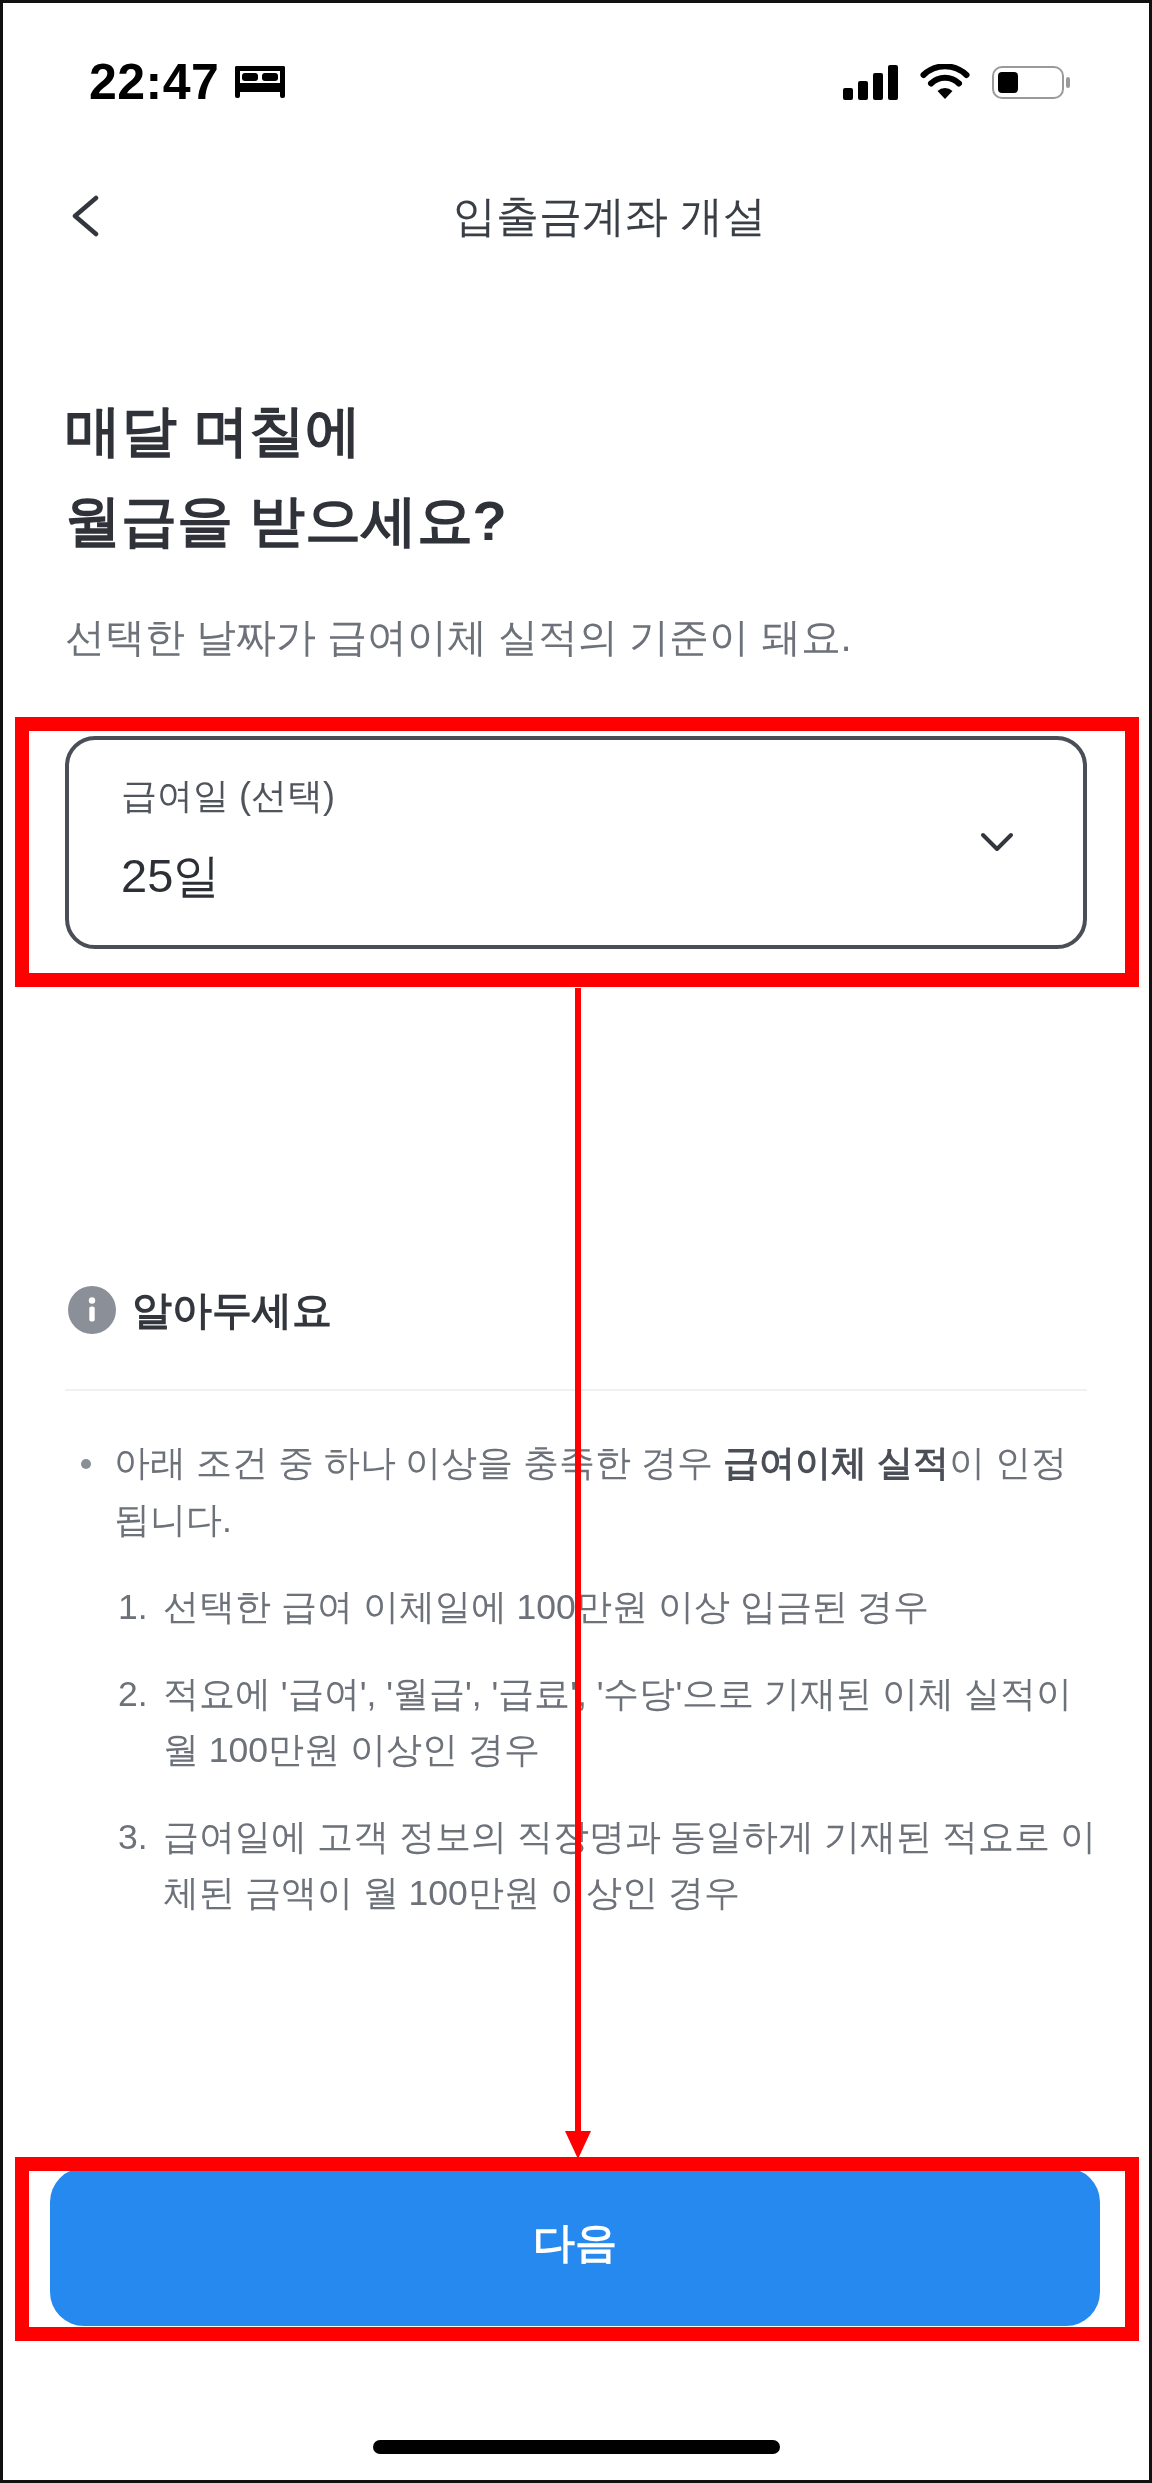  I want to click on notice-title: 알아두세요, so click(232, 1310).